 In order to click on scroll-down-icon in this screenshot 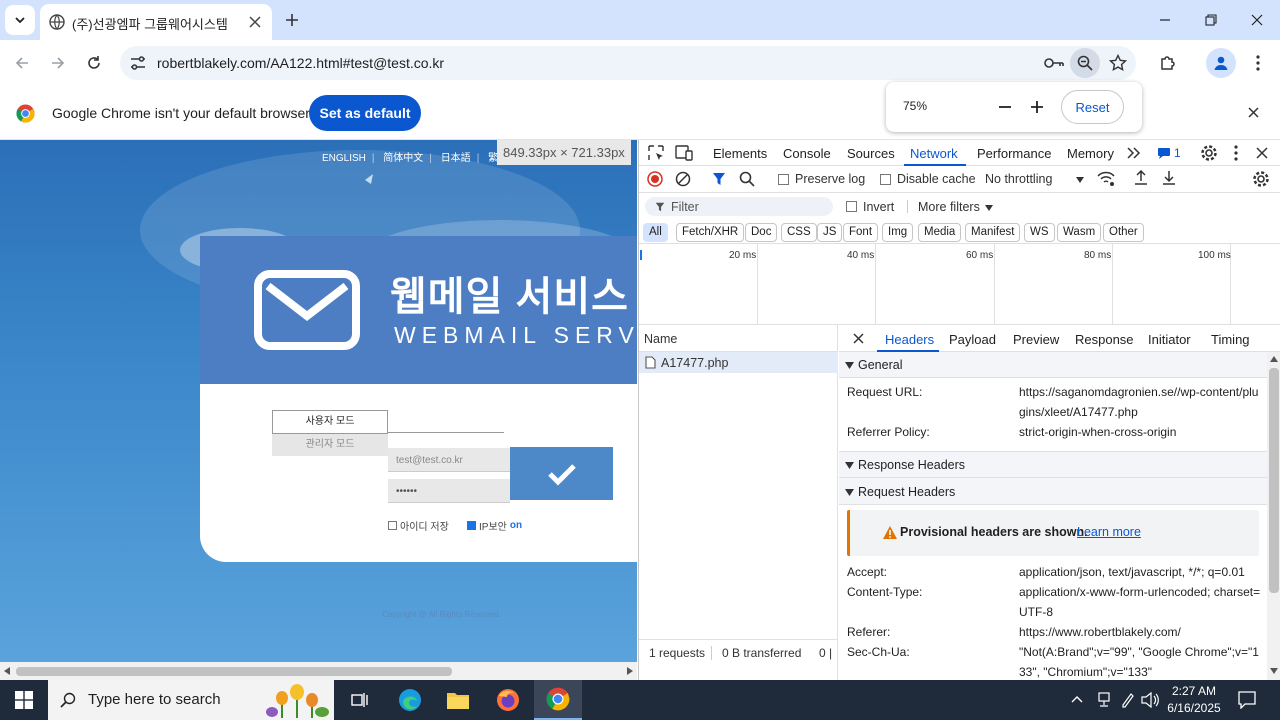, I will do `click(1274, 671)`.